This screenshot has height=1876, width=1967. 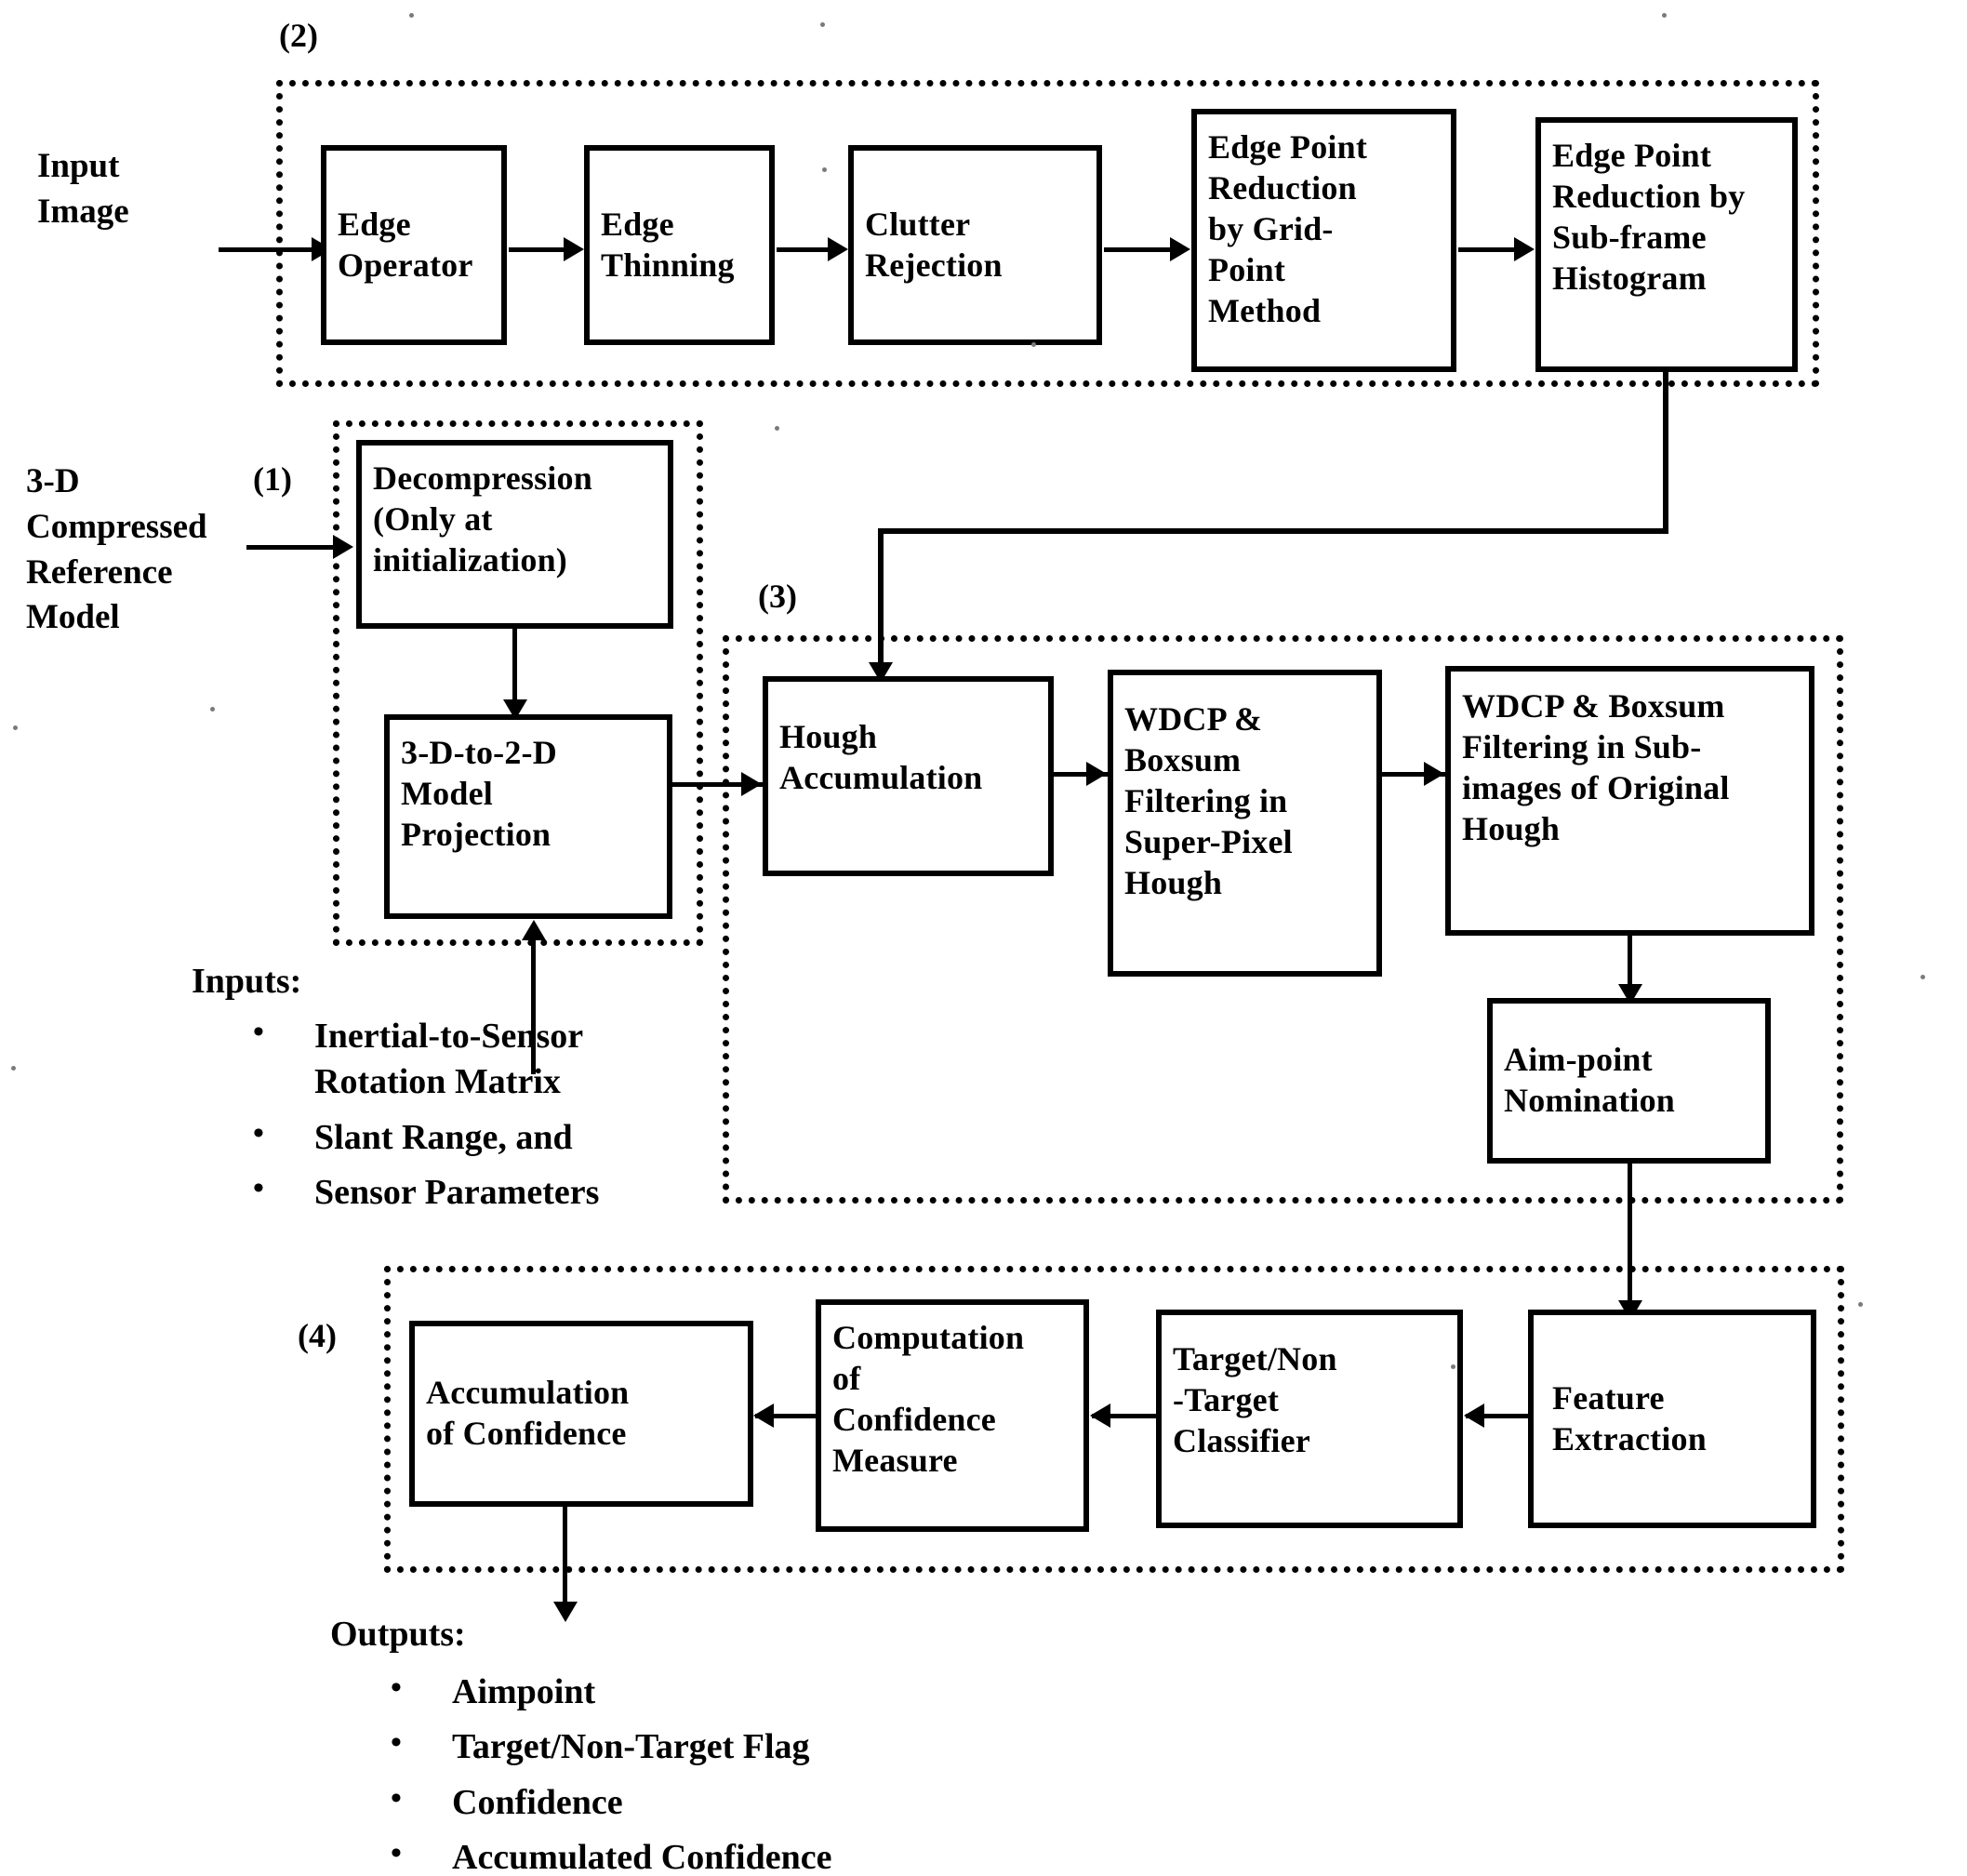 I want to click on group-3-tag: (3), so click(x=778, y=597).